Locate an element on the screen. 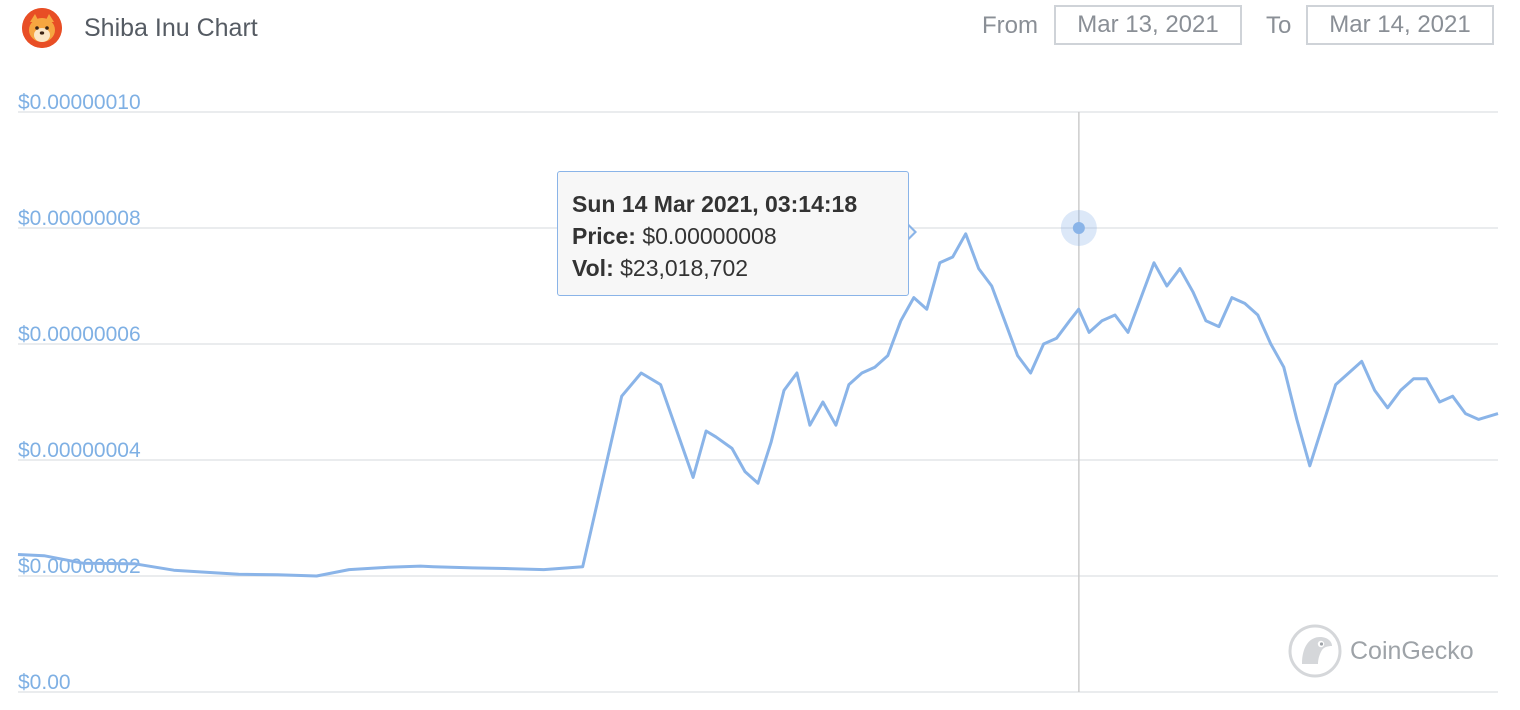 The image size is (1520, 710). y-tick-label: $0.00000008 is located at coordinates (79, 218).